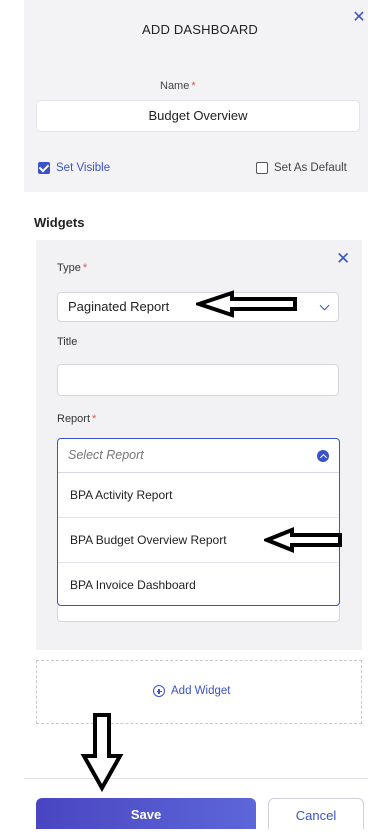 This screenshot has width=368, height=833. I want to click on report-select: Select Report, so click(198, 456).